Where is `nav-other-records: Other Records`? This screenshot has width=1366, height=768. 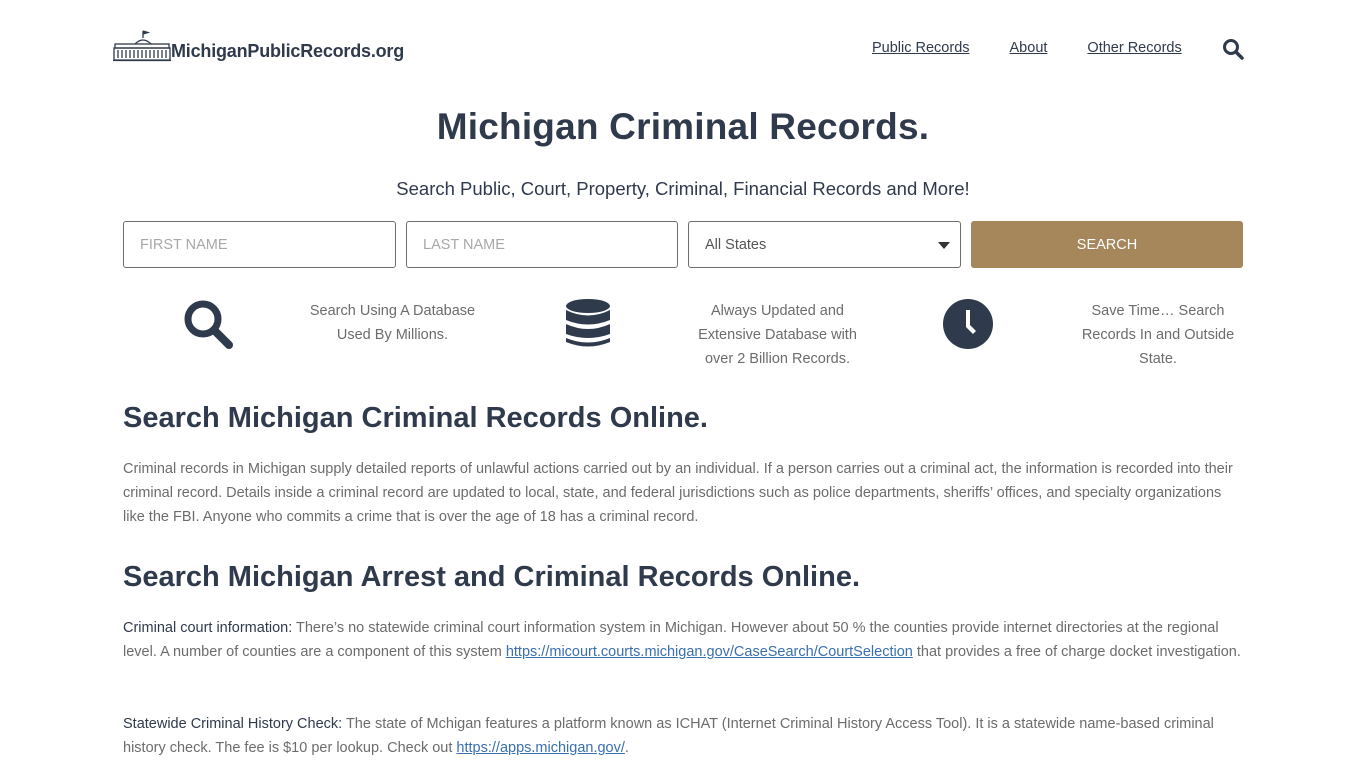
nav-other-records: Other Records is located at coordinates (1134, 48).